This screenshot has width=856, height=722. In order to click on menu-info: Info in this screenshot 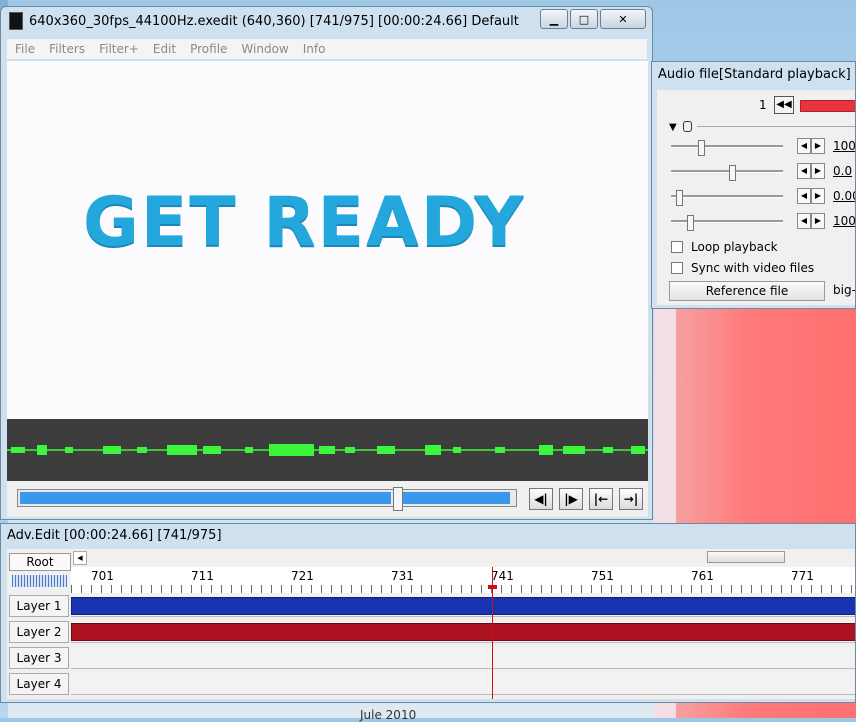, I will do `click(314, 49)`.